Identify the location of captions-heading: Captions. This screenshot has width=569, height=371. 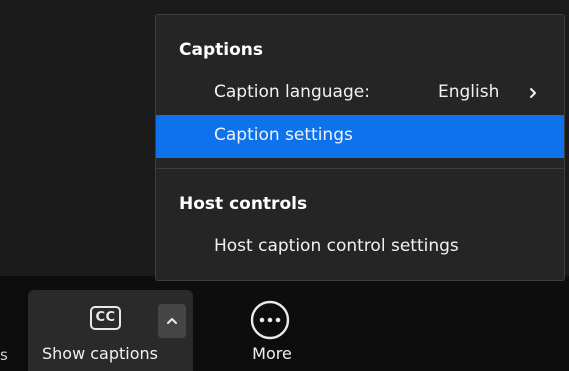
(221, 50).